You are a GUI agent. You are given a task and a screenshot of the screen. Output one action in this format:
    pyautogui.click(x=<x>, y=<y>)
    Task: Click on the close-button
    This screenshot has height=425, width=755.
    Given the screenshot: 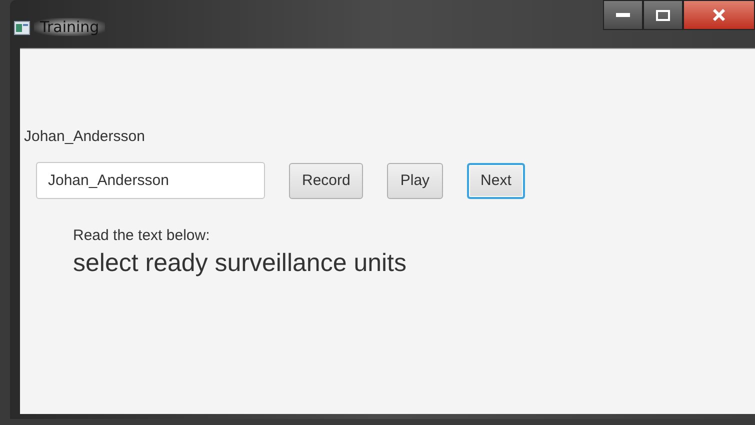 What is the action you would take?
    pyautogui.click(x=719, y=15)
    